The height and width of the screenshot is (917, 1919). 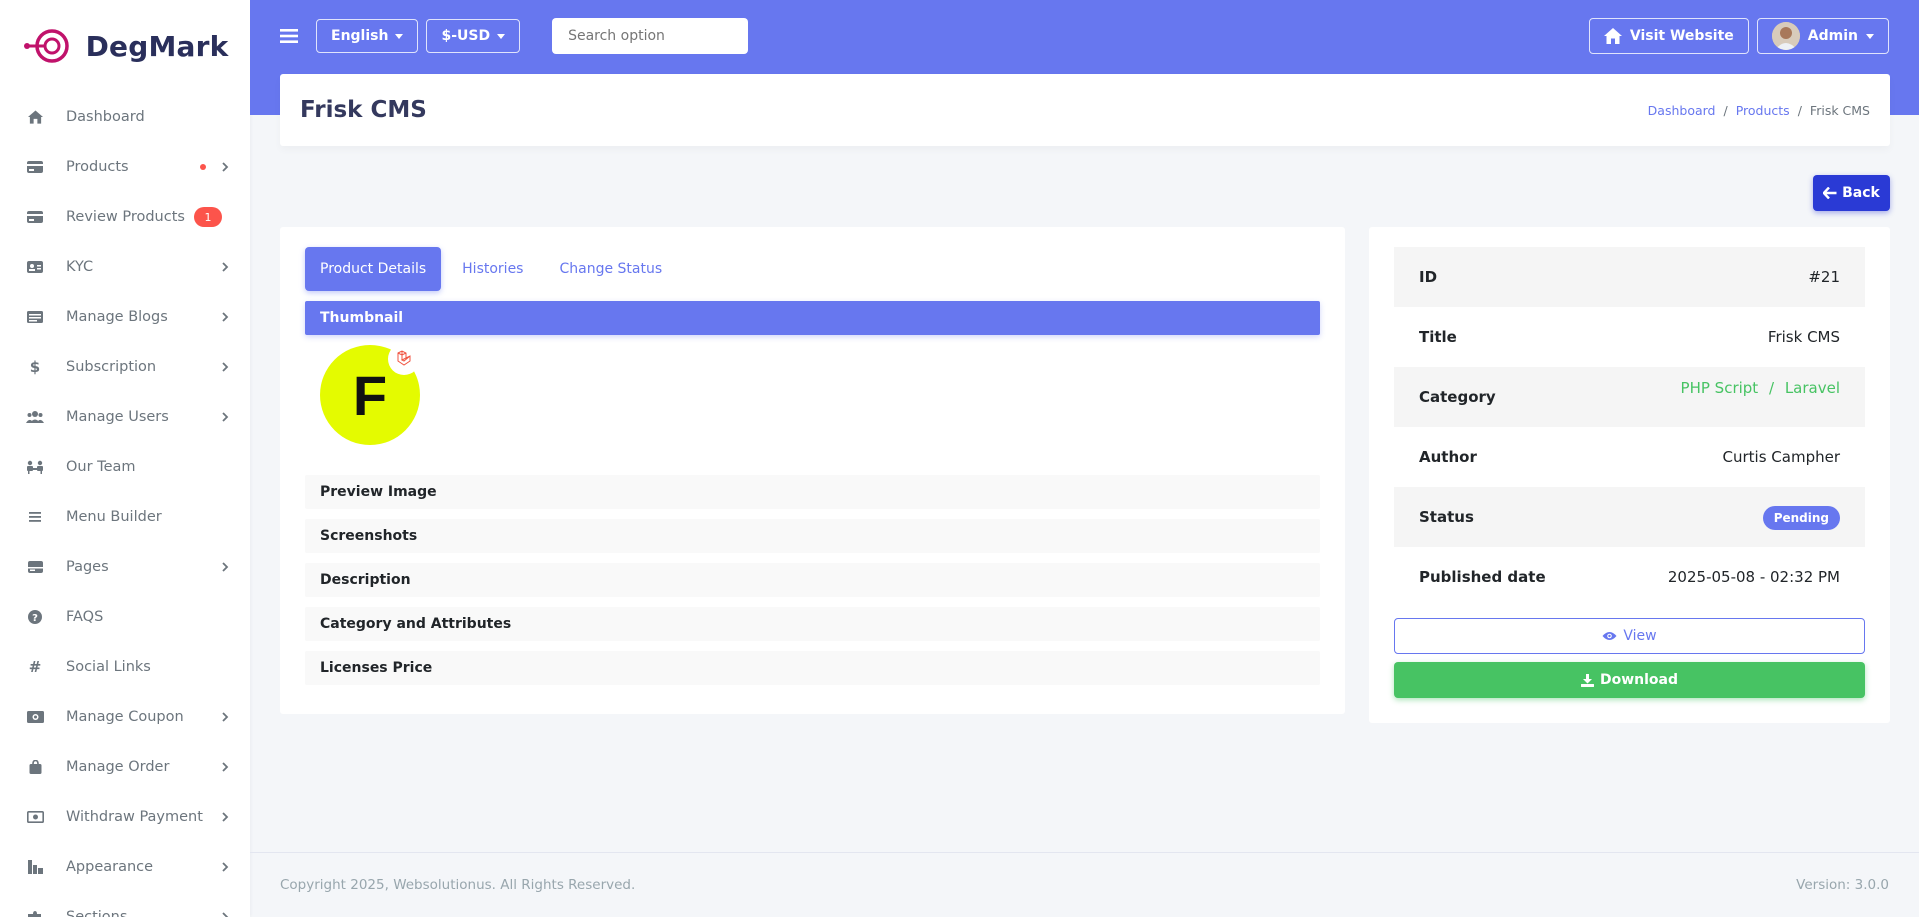 I want to click on title-value: Frisk CMS, so click(x=1803, y=337).